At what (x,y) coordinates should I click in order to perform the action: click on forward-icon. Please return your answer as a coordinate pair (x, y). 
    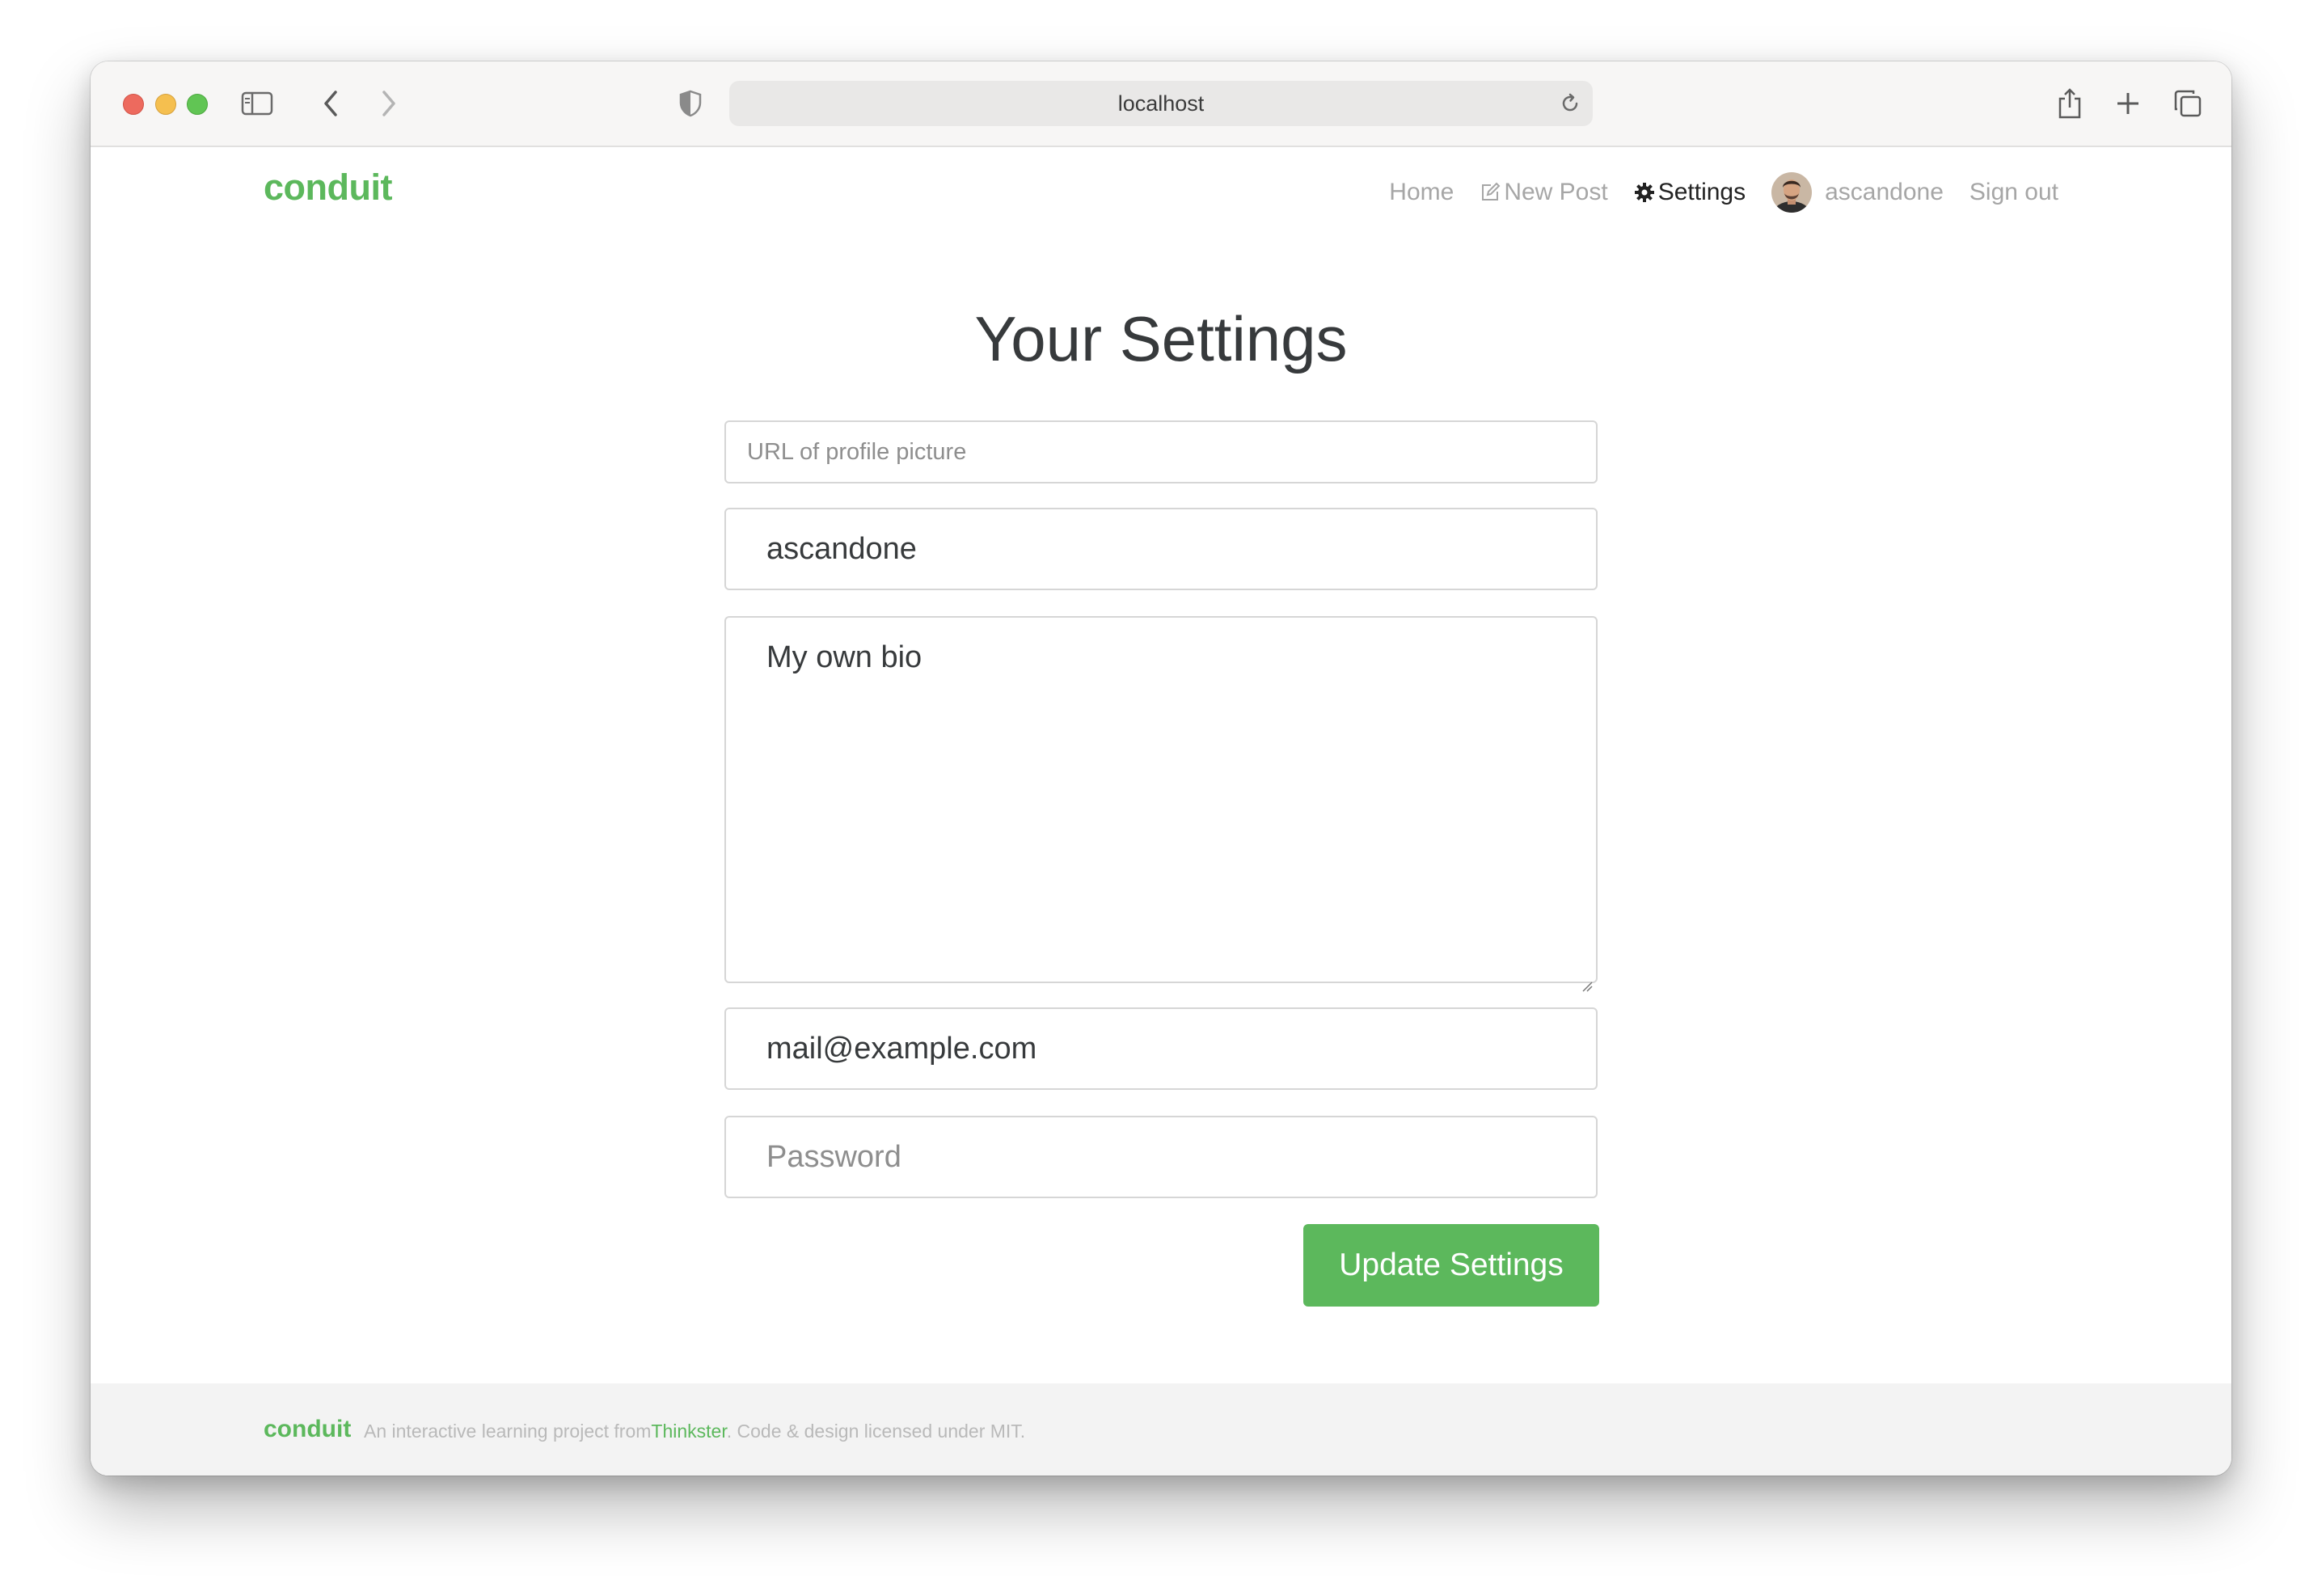
    Looking at the image, I should click on (388, 103).